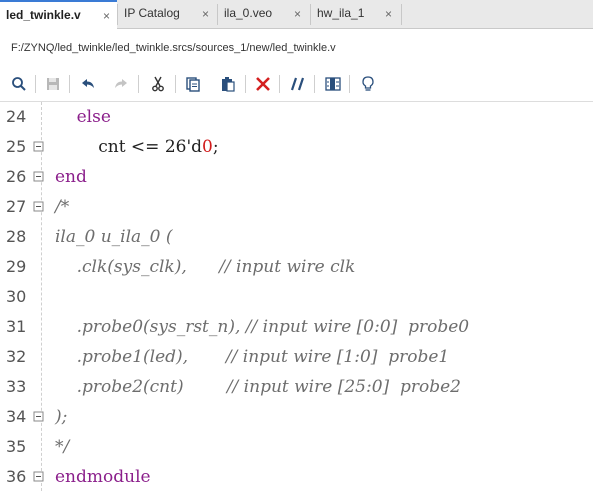 The height and width of the screenshot is (491, 593). I want to click on code-text: */, so click(62, 447).